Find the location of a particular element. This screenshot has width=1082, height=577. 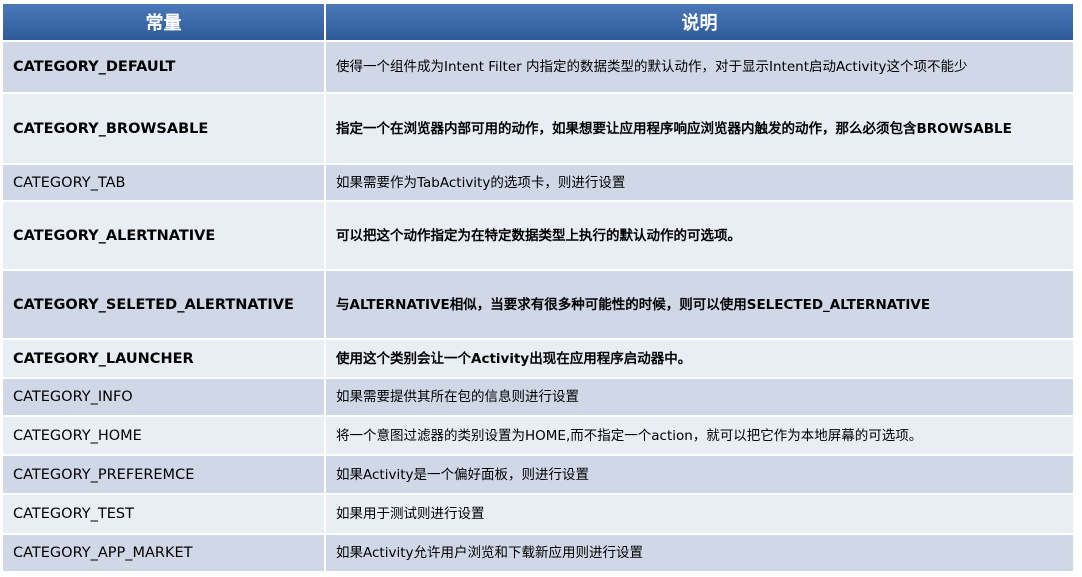

constant-description: 如果需要提供其所在包的信息则进行设置 is located at coordinates (699, 397).